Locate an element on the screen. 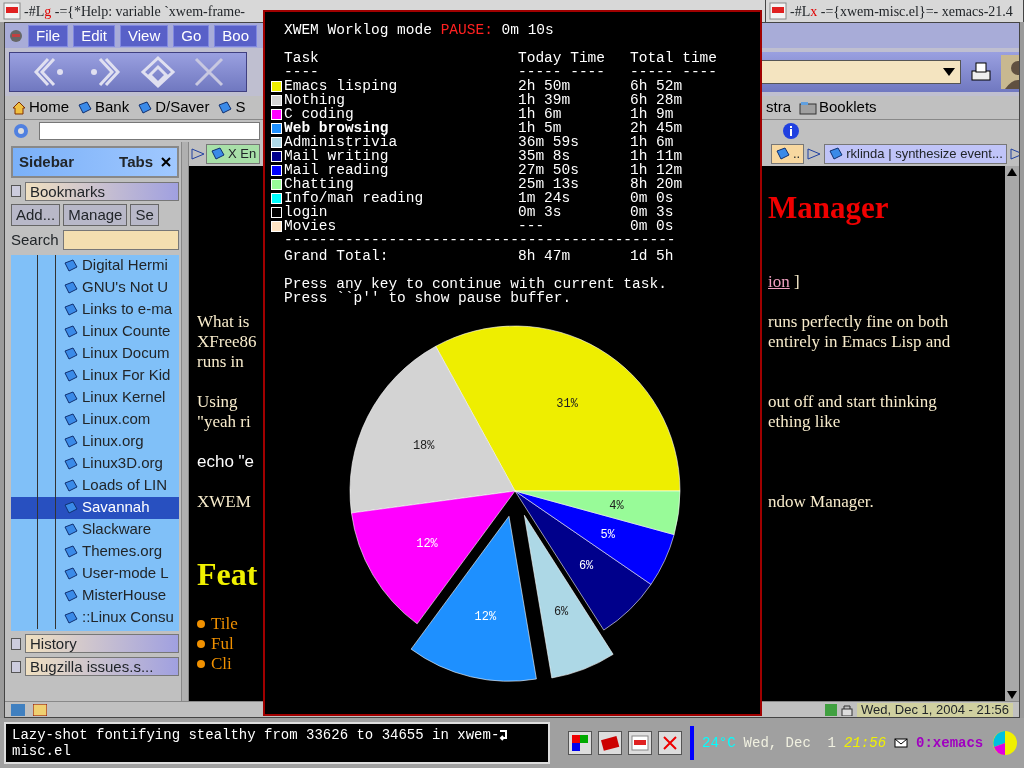 Image resolution: width=1024 pixels, height=768 pixels. hint-text: Press ``p'' to show pause buffer. is located at coordinates (428, 298).